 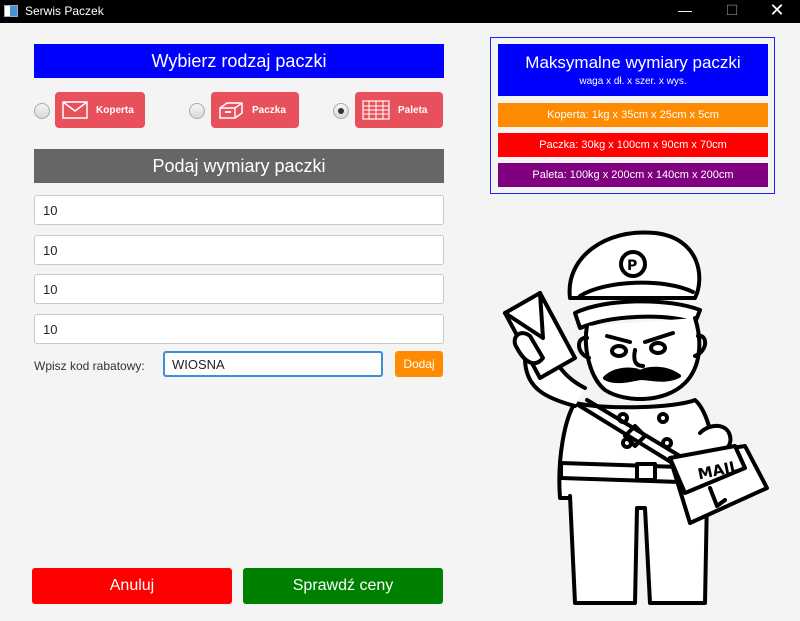 What do you see at coordinates (132, 586) in the screenshot?
I see `cancel-button: Anuluj` at bounding box center [132, 586].